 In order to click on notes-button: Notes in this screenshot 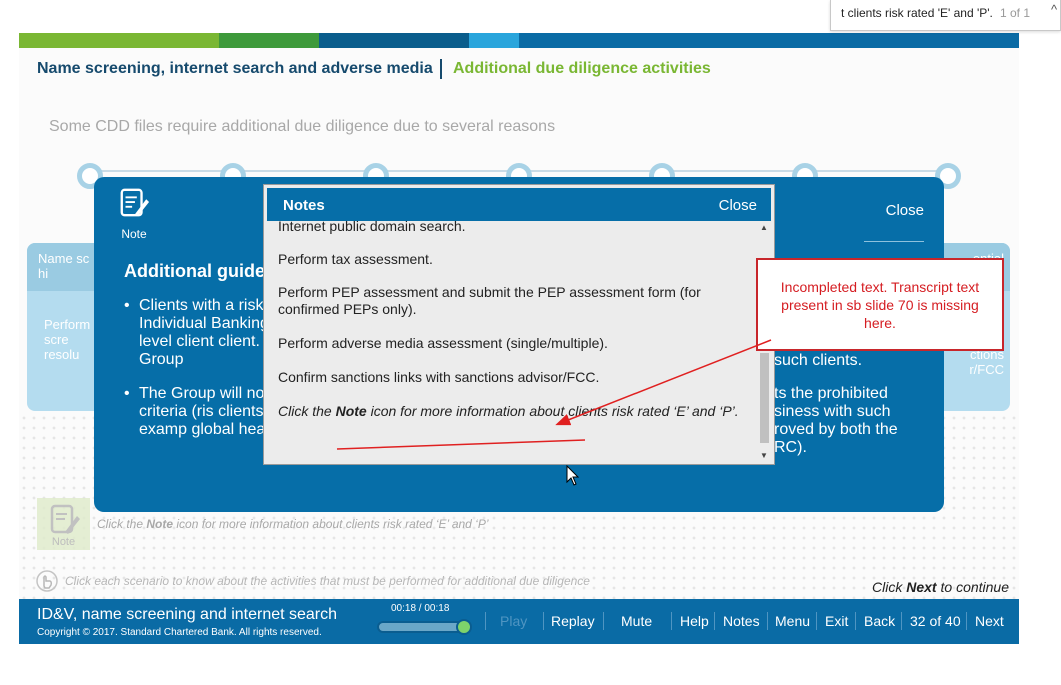, I will do `click(741, 621)`.